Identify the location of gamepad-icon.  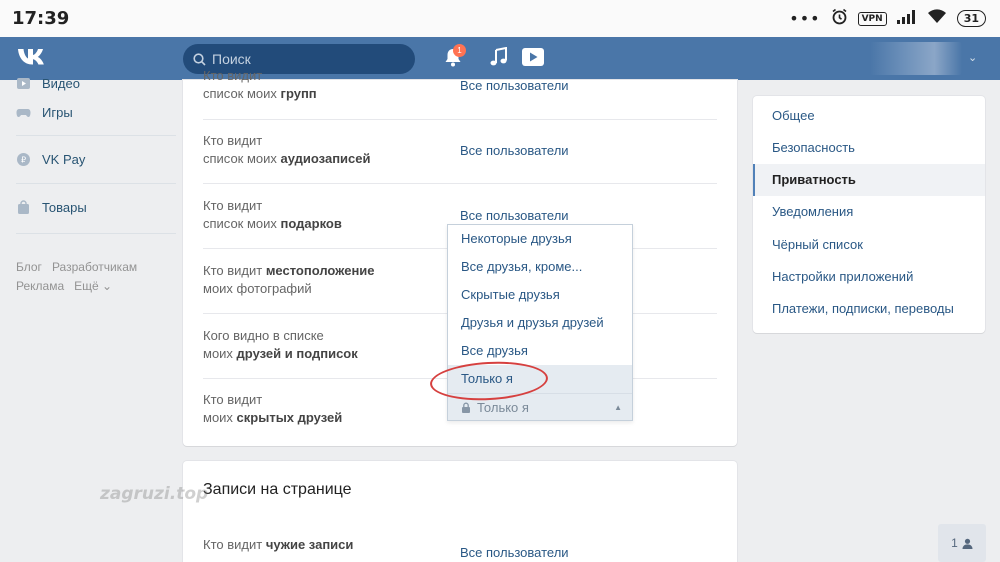
(23, 113).